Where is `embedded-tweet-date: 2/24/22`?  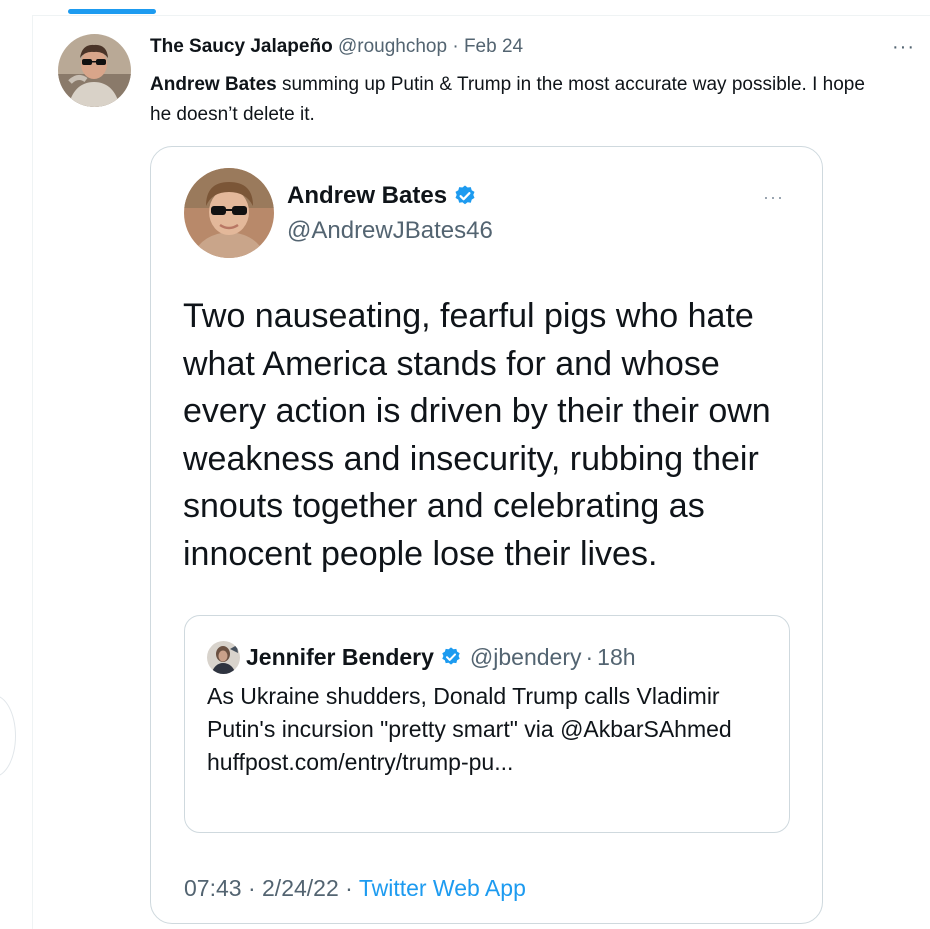 embedded-tweet-date: 2/24/22 is located at coordinates (300, 888).